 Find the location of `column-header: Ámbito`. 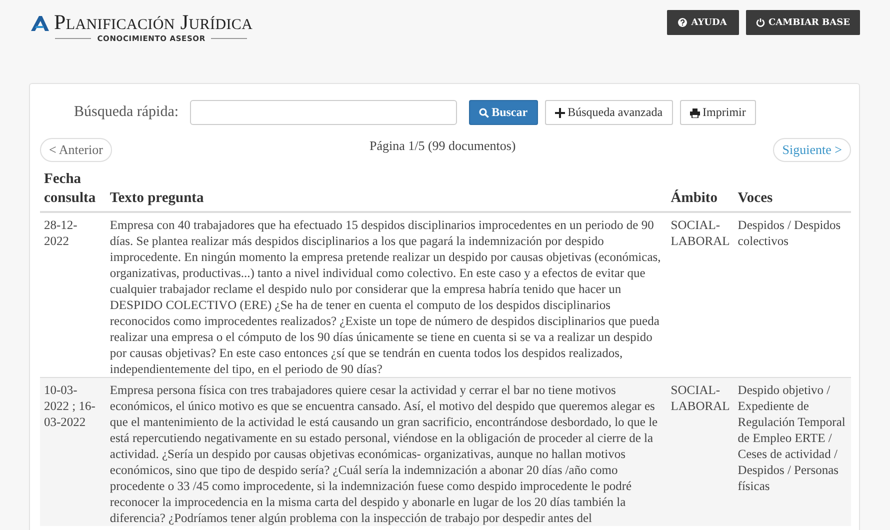

column-header: Ámbito is located at coordinates (700, 191).